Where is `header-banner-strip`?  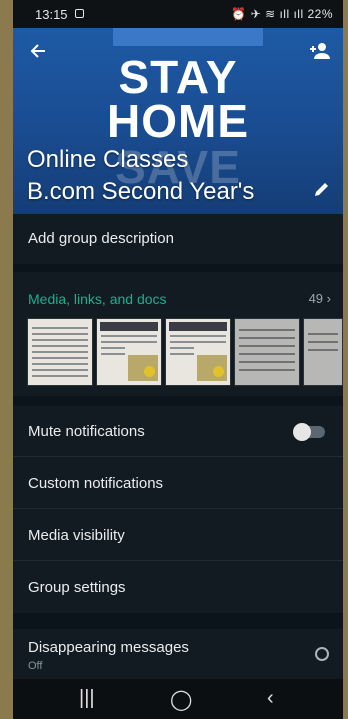
header-banner-strip is located at coordinates (188, 37).